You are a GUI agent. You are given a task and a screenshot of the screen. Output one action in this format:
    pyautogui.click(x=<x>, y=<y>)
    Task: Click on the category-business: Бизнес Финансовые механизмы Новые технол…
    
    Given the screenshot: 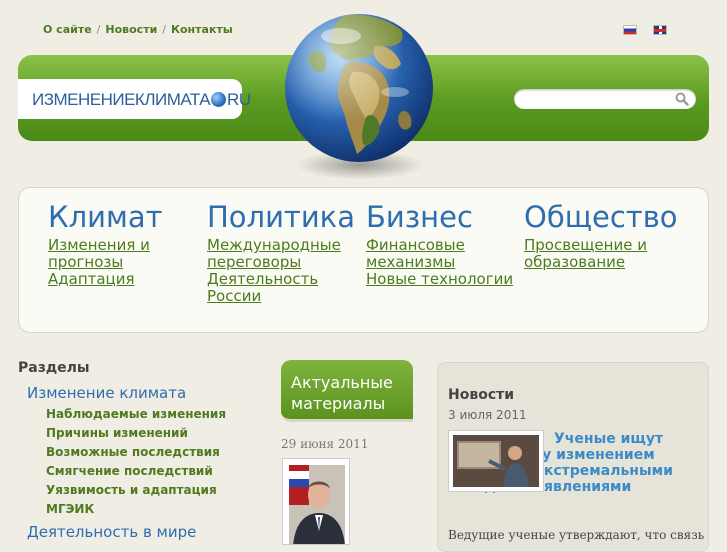 What is the action you would take?
    pyautogui.click(x=439, y=243)
    